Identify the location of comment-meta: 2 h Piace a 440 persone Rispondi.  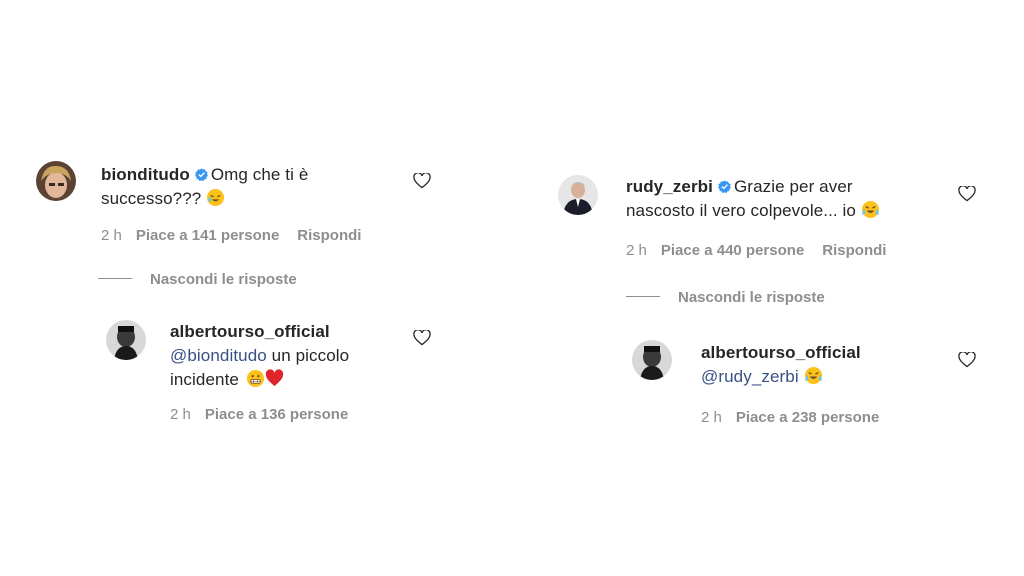
(756, 250).